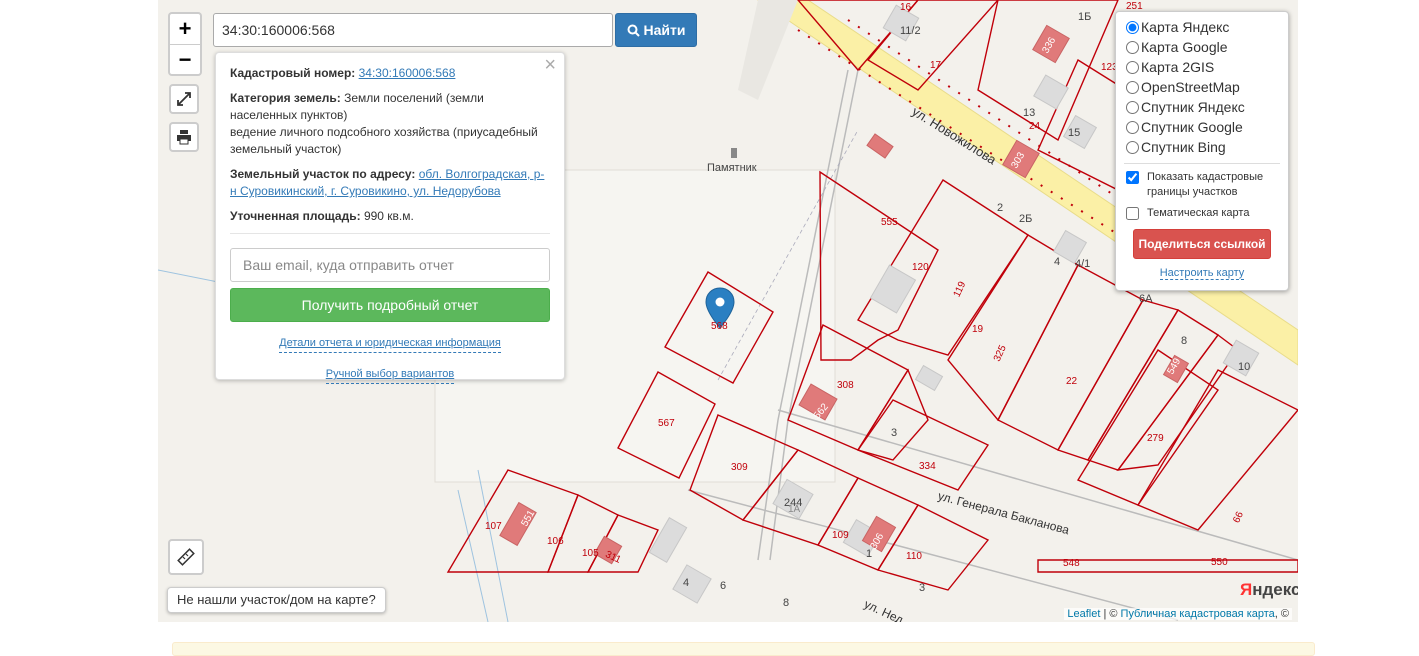 This screenshot has width=1419, height=656. I want to click on layer-option-label: OpenStreetMap, so click(1190, 87).